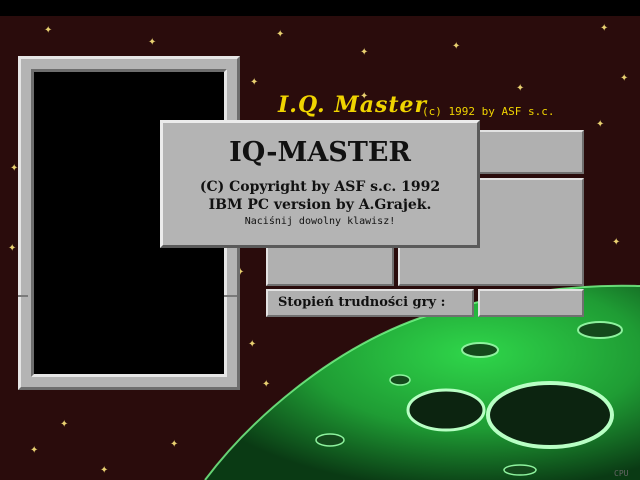  What do you see at coordinates (621, 473) in the screenshot?
I see `cpu-indicator: CPU` at bounding box center [621, 473].